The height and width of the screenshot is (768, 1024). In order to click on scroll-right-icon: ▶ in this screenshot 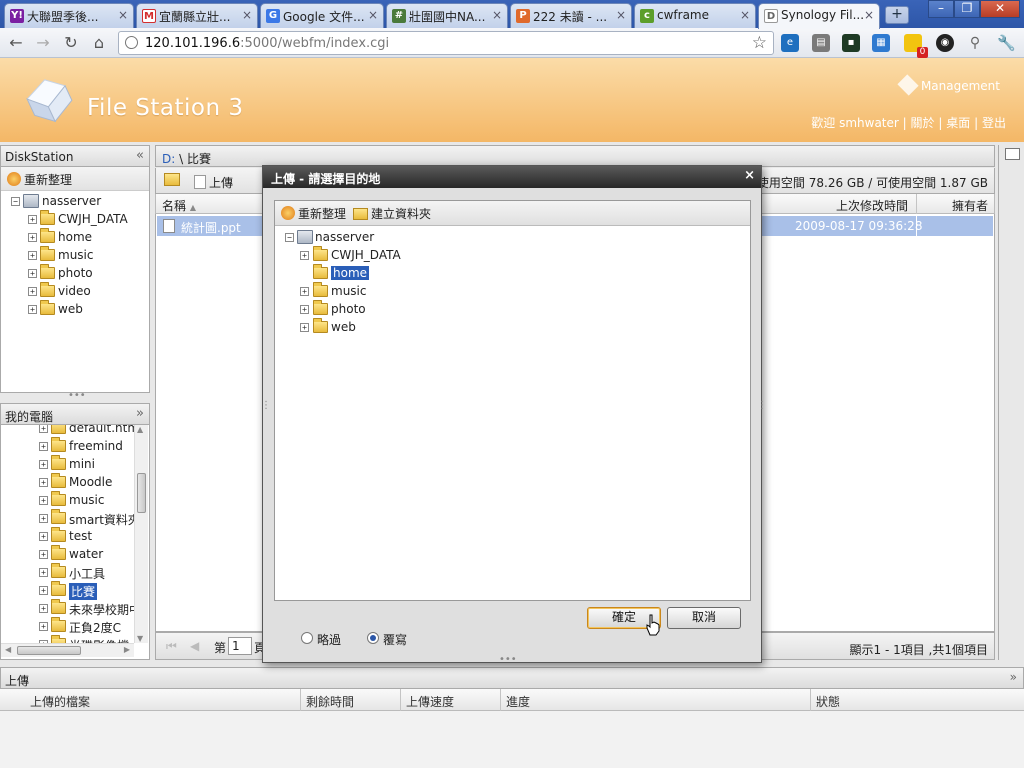, I will do `click(127, 649)`.